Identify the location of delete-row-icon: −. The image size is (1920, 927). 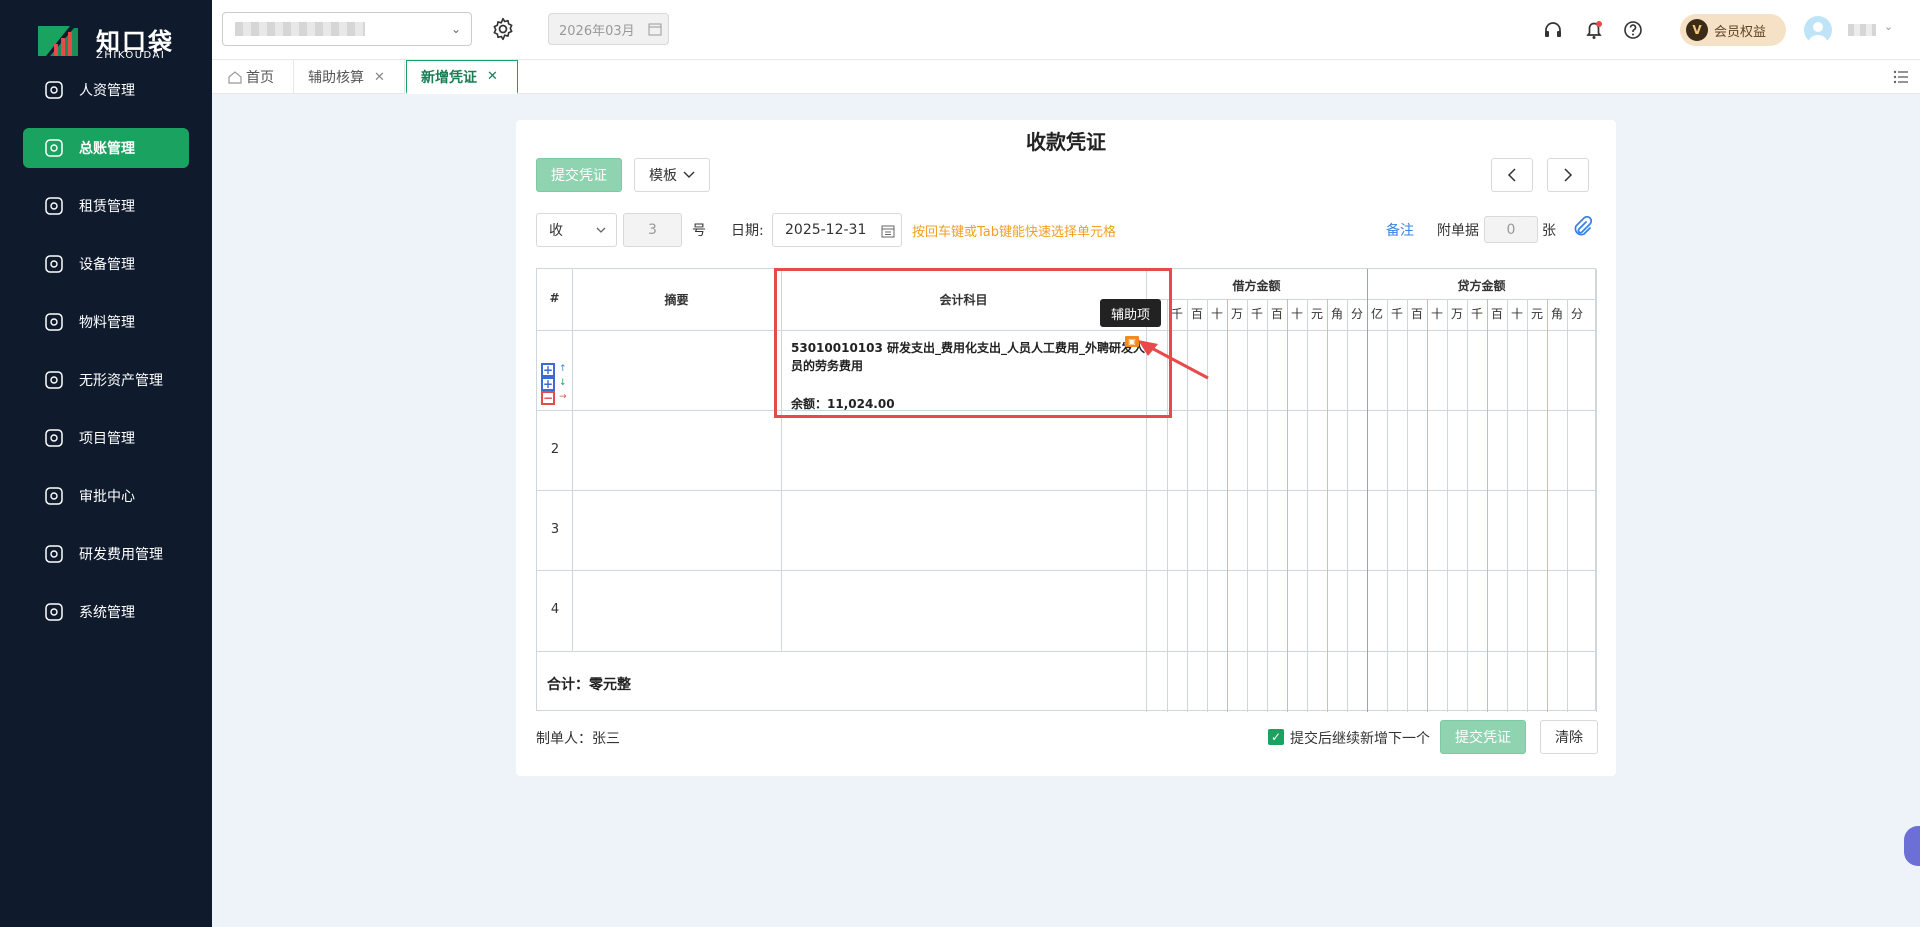
(548, 398).